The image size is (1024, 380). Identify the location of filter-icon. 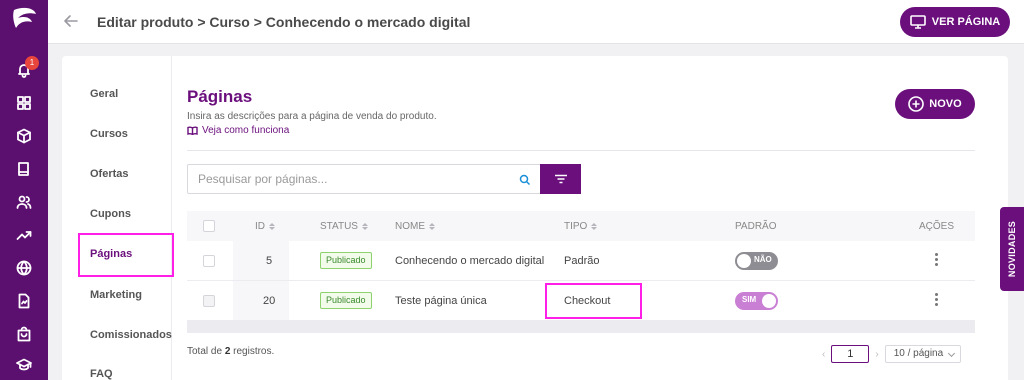
(560, 179).